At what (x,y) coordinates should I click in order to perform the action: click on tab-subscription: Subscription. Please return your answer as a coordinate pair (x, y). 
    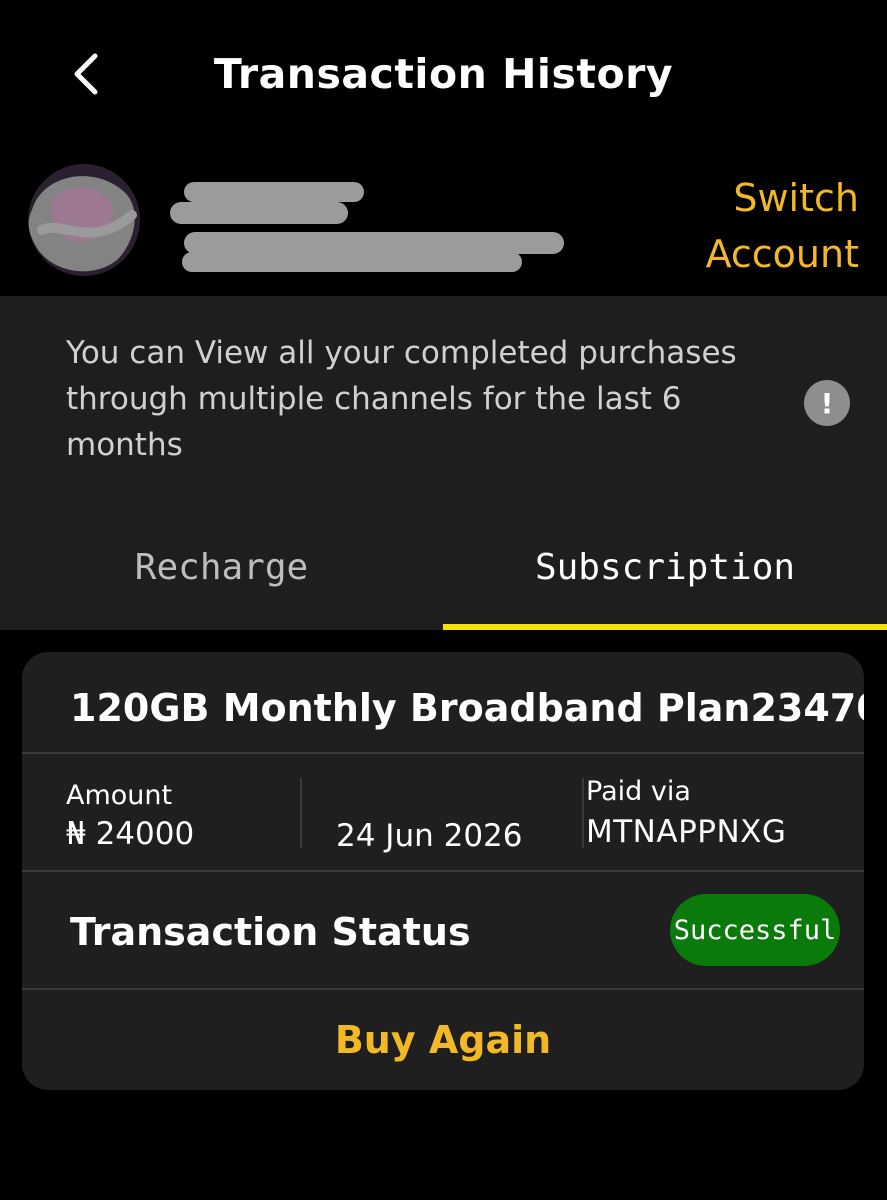
    Looking at the image, I should click on (665, 567).